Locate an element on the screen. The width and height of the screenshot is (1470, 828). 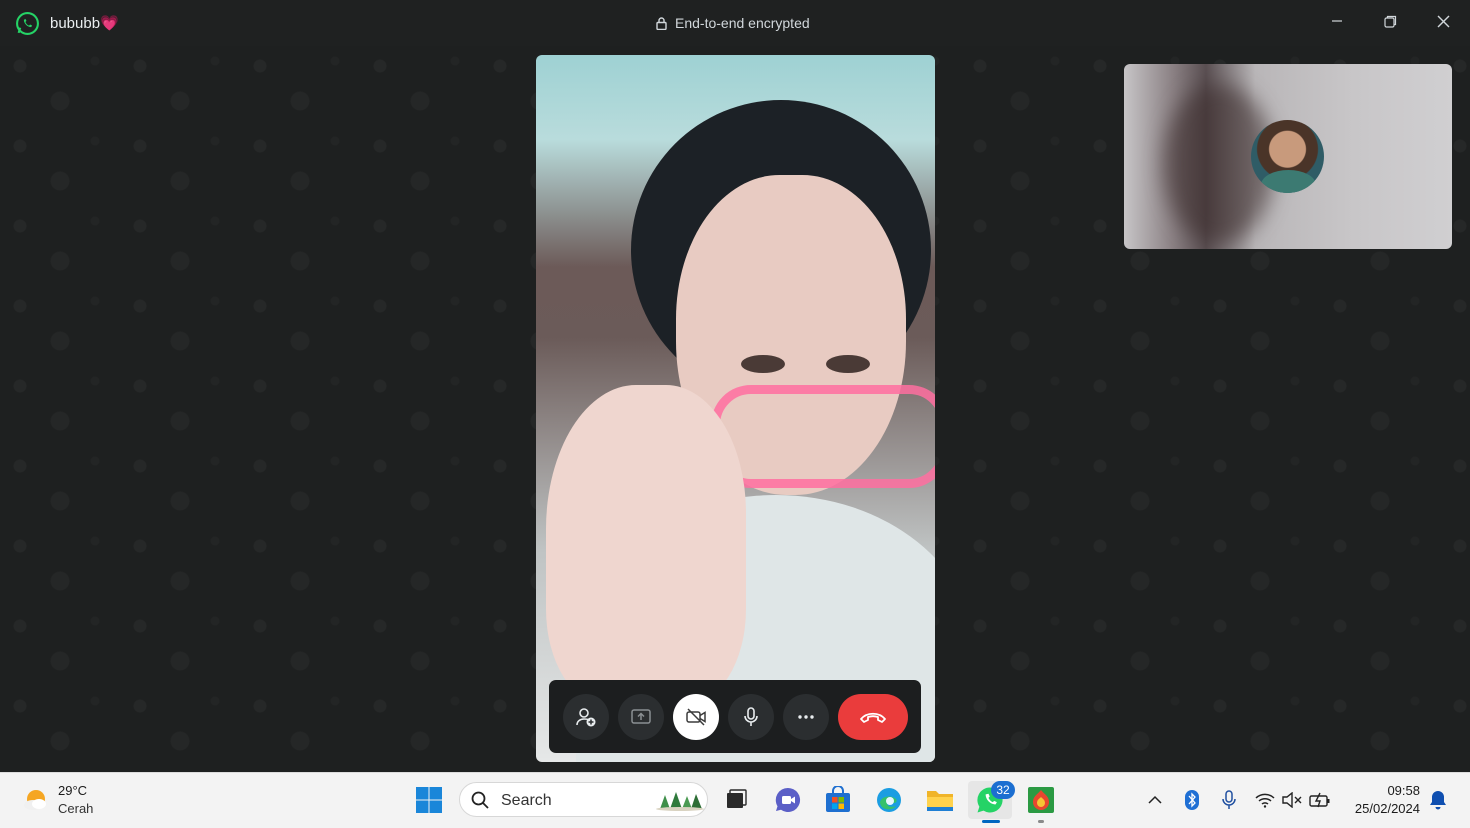
contact-name-text: bububb is located at coordinates (75, 23).